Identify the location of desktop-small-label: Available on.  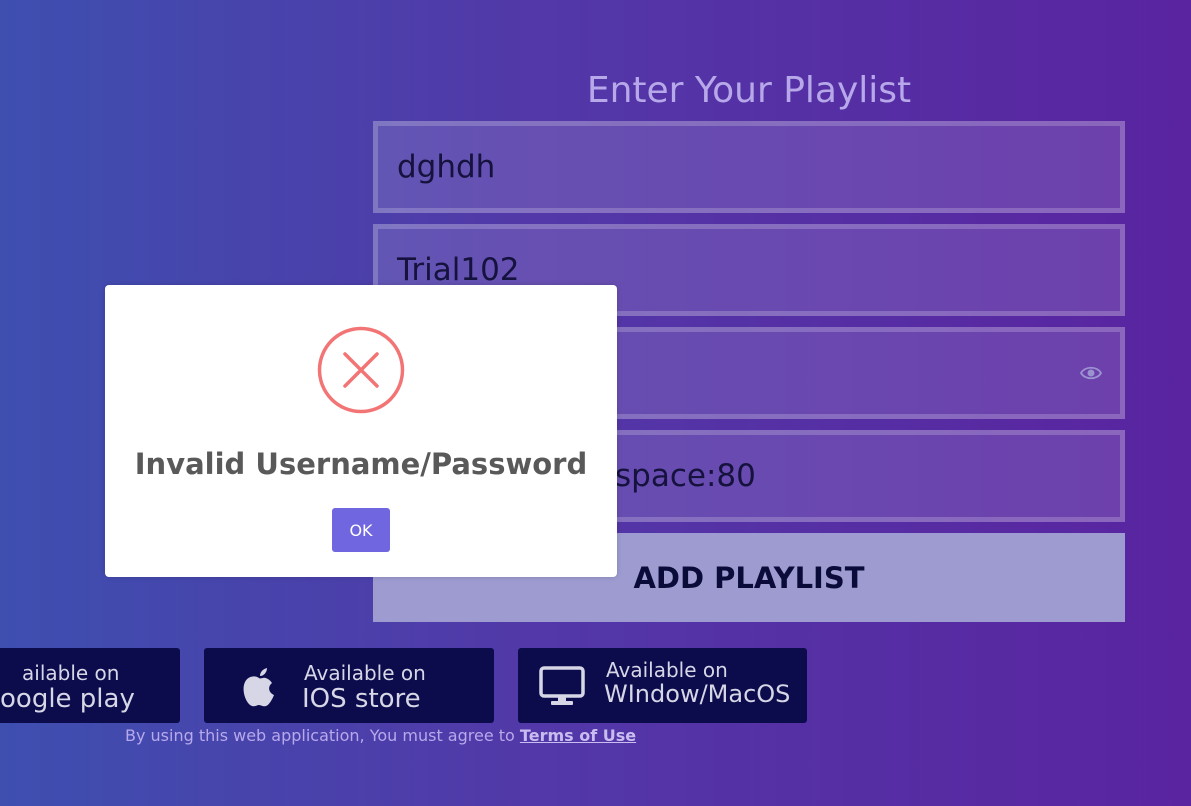
(667, 670).